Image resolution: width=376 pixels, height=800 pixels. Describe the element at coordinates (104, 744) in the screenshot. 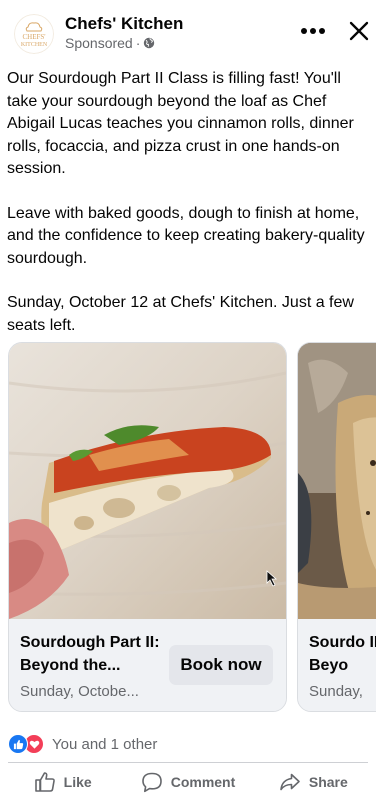

I see `reaction-count-text: You and 1 other` at that location.